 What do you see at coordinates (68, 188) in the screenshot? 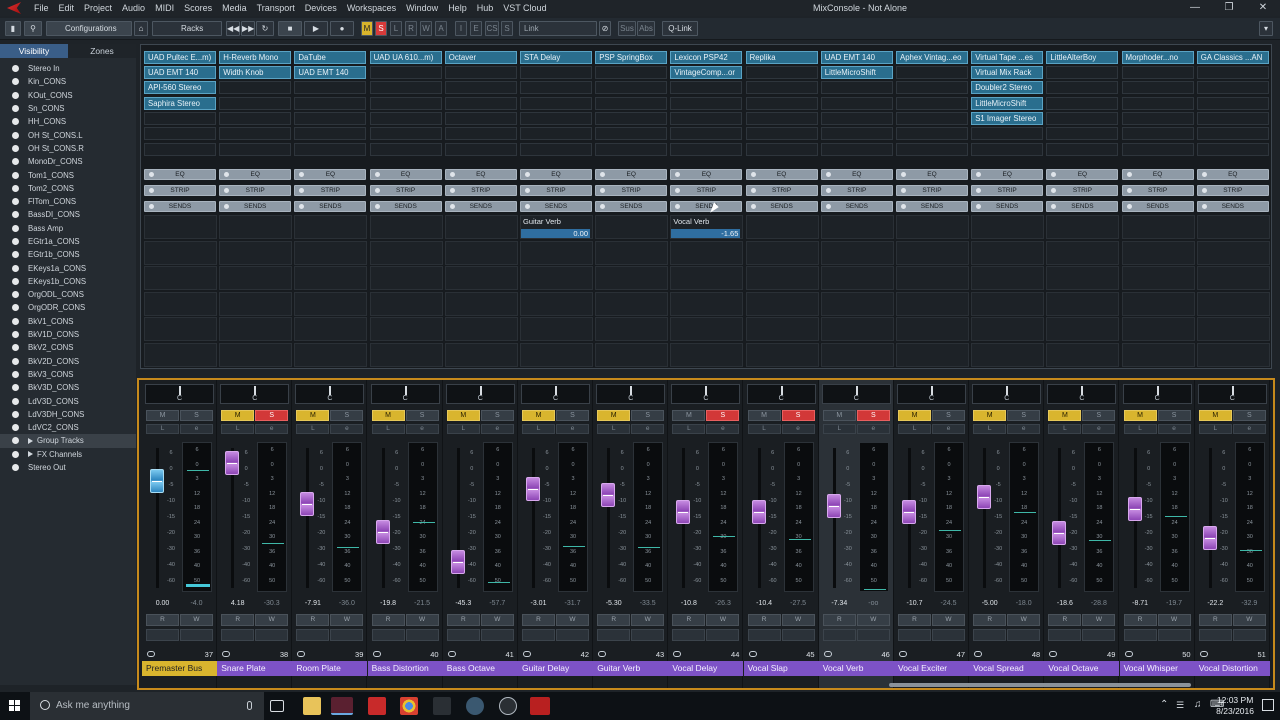
I see `visibility-item: Tom2_CONS` at bounding box center [68, 188].